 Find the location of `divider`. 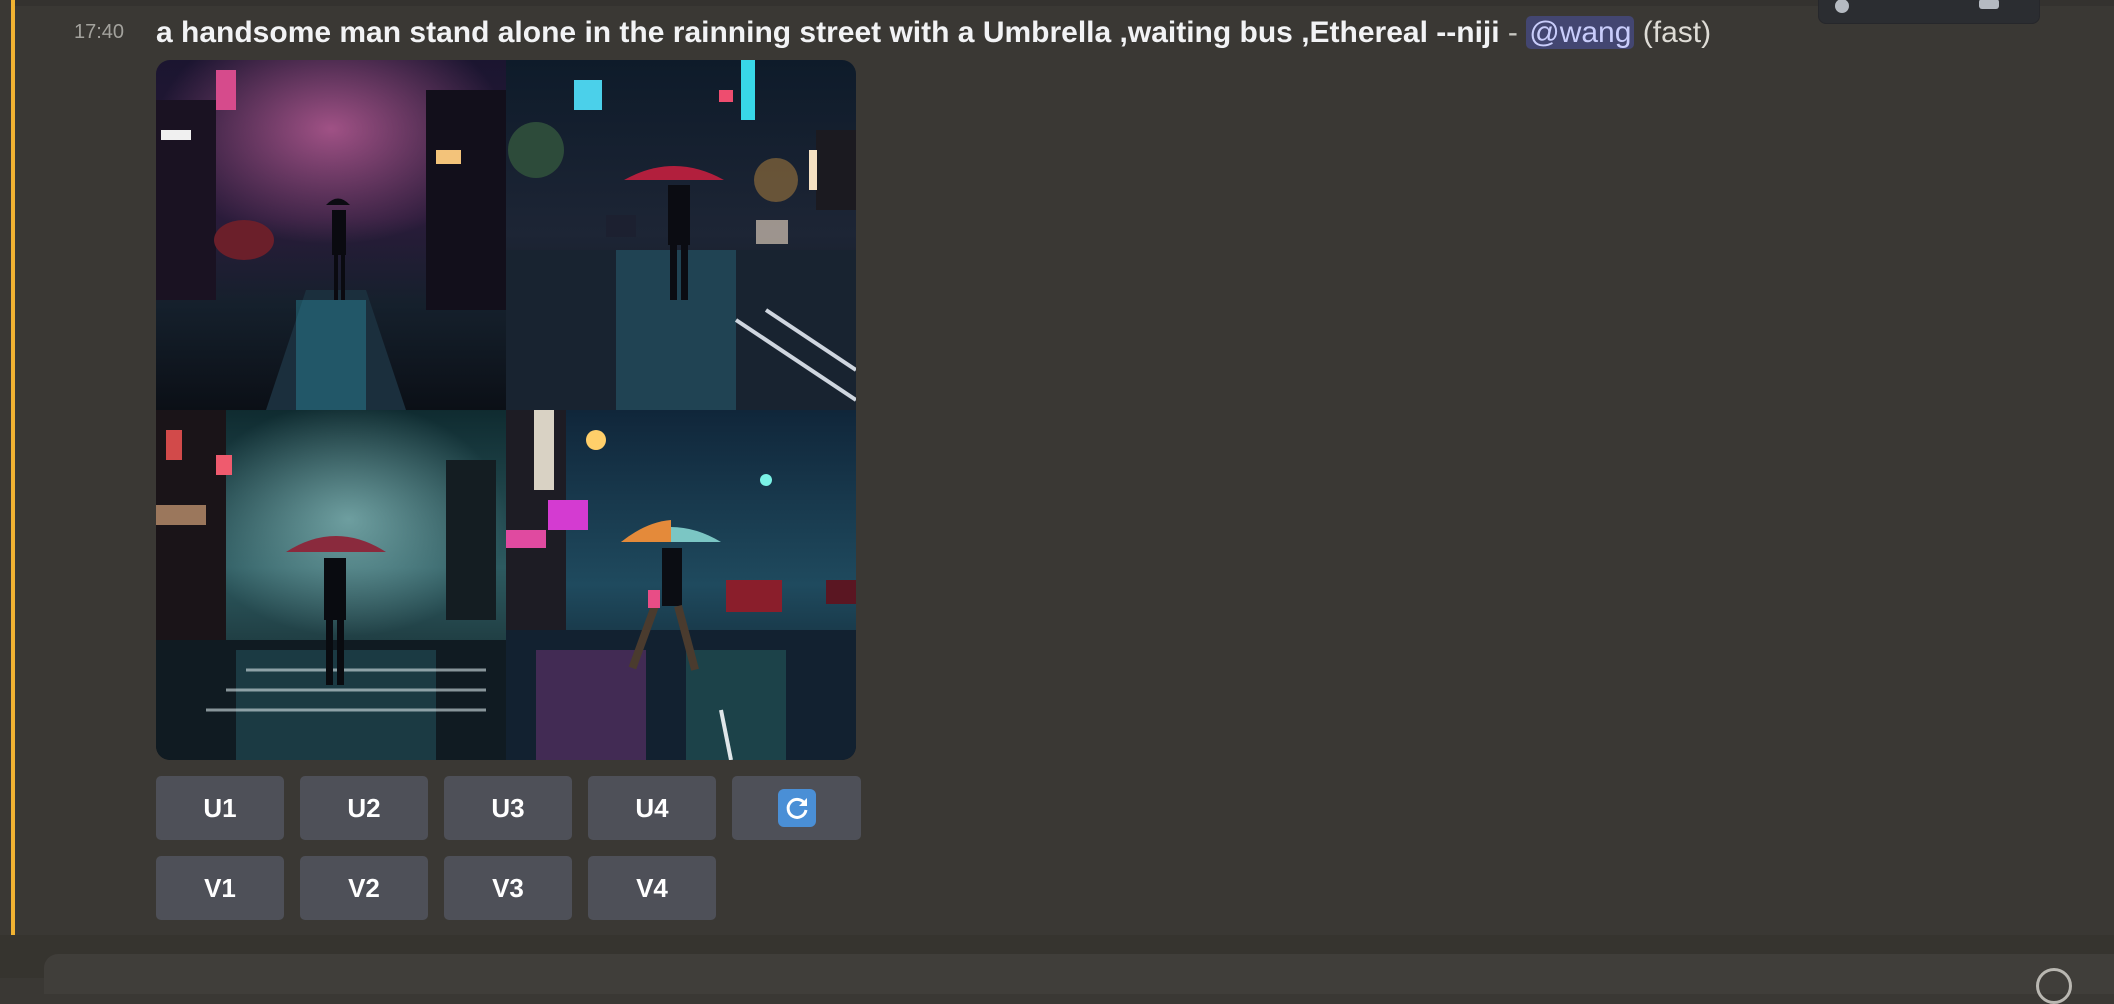

divider is located at coordinates (1064, 3).